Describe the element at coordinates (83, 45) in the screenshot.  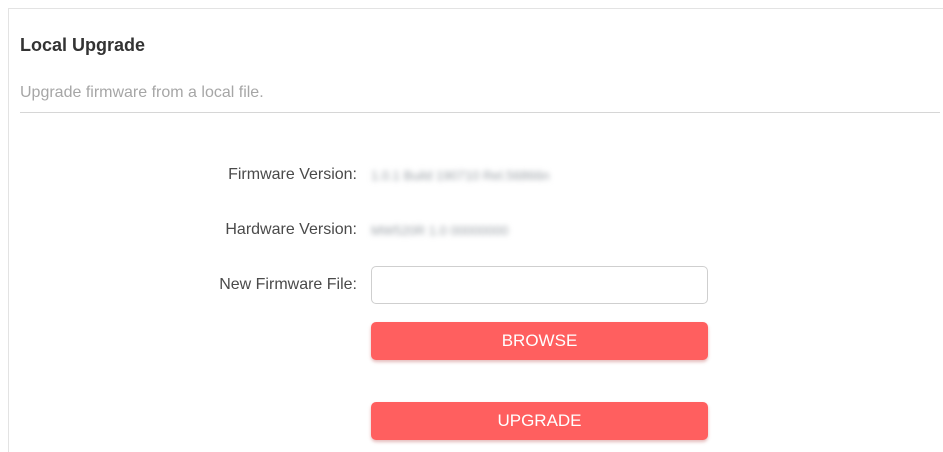
I see `section-title: Local Upgrade` at that location.